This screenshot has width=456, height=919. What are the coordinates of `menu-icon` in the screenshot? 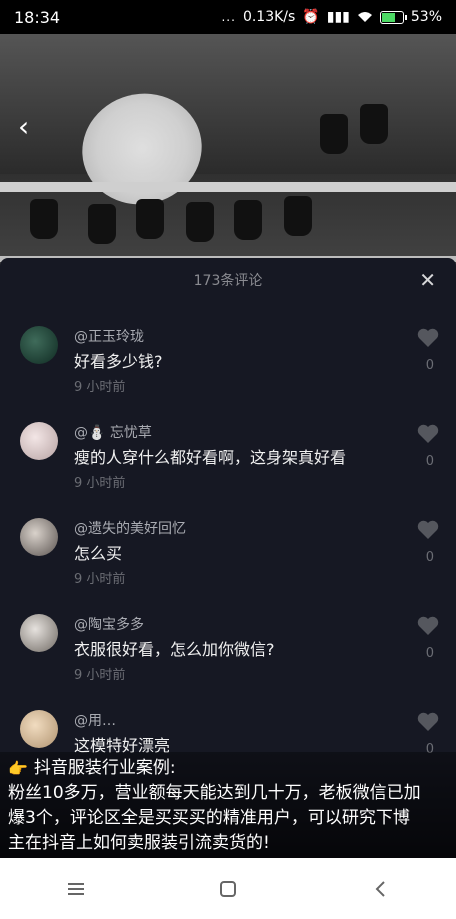 It's located at (76, 889).